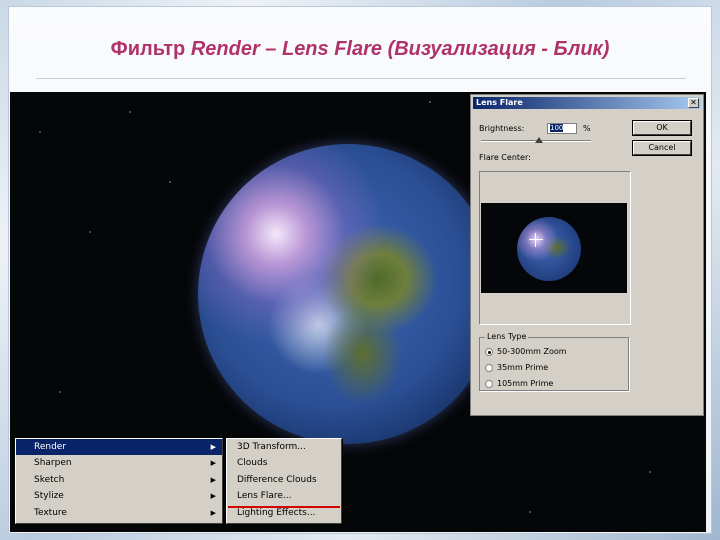 This screenshot has height=540, width=720. Describe the element at coordinates (284, 507) in the screenshot. I see `lens-flare-highlight-underline` at that location.